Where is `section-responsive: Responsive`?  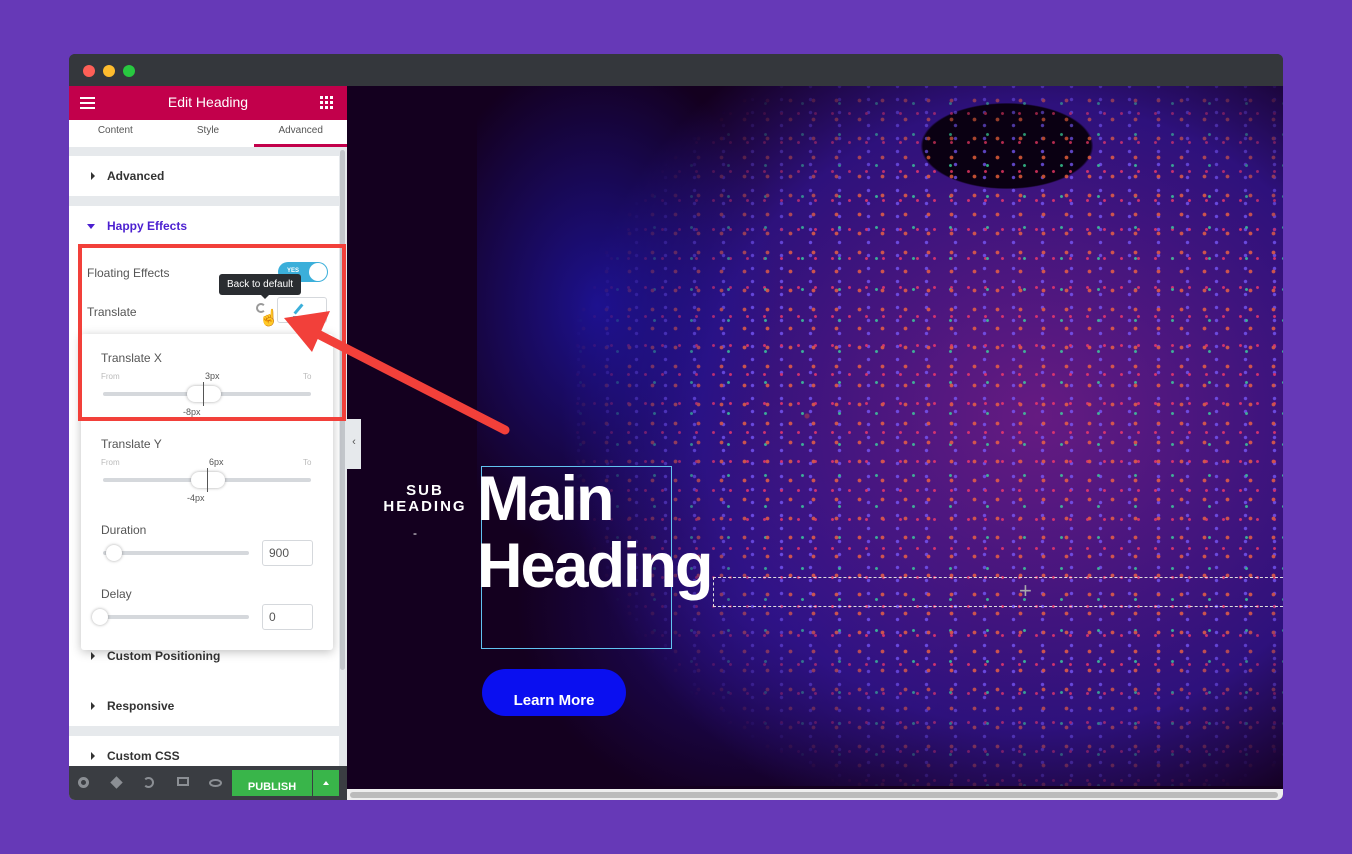
section-responsive: Responsive is located at coordinates (204, 706).